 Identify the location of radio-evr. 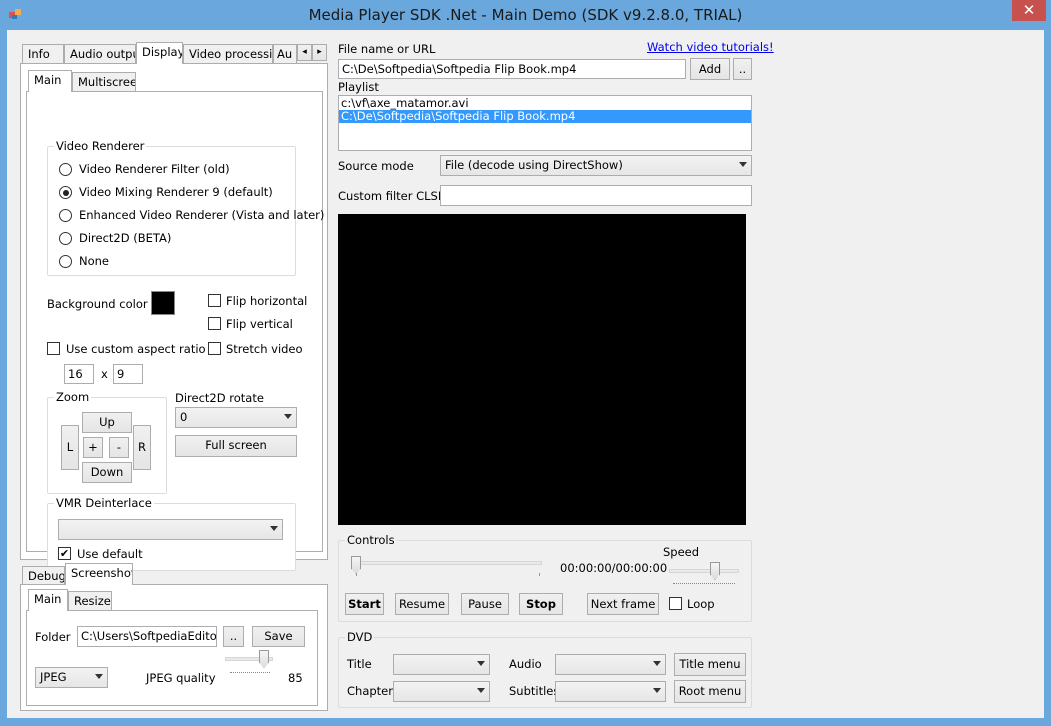
(65, 215).